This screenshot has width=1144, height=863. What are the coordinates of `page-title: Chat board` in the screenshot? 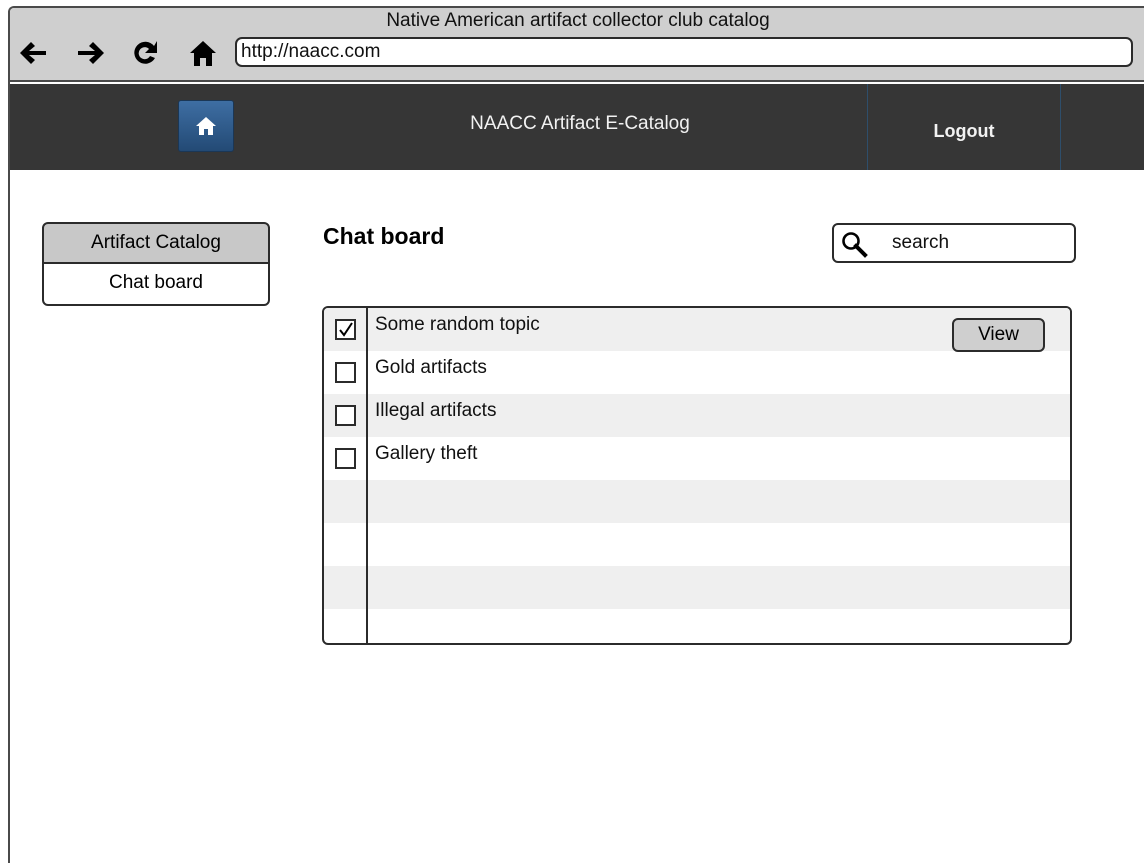 It's located at (384, 236).